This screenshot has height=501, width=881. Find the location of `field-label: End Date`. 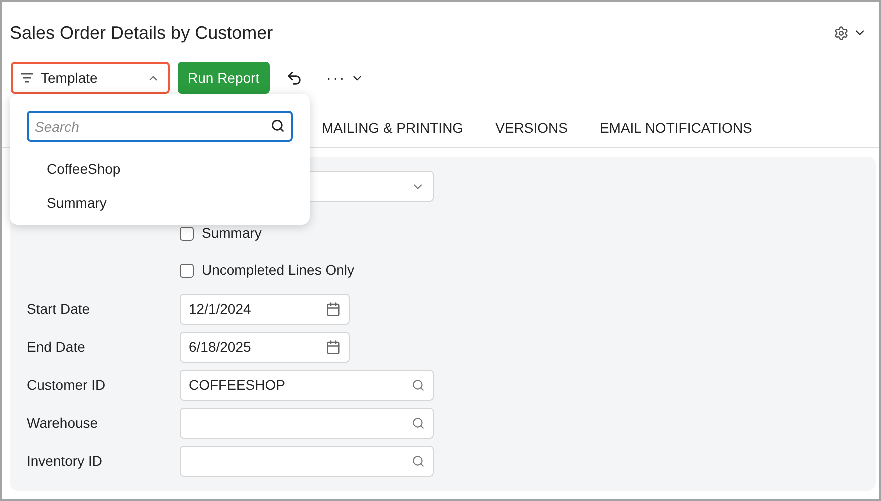

field-label: End Date is located at coordinates (56, 347).